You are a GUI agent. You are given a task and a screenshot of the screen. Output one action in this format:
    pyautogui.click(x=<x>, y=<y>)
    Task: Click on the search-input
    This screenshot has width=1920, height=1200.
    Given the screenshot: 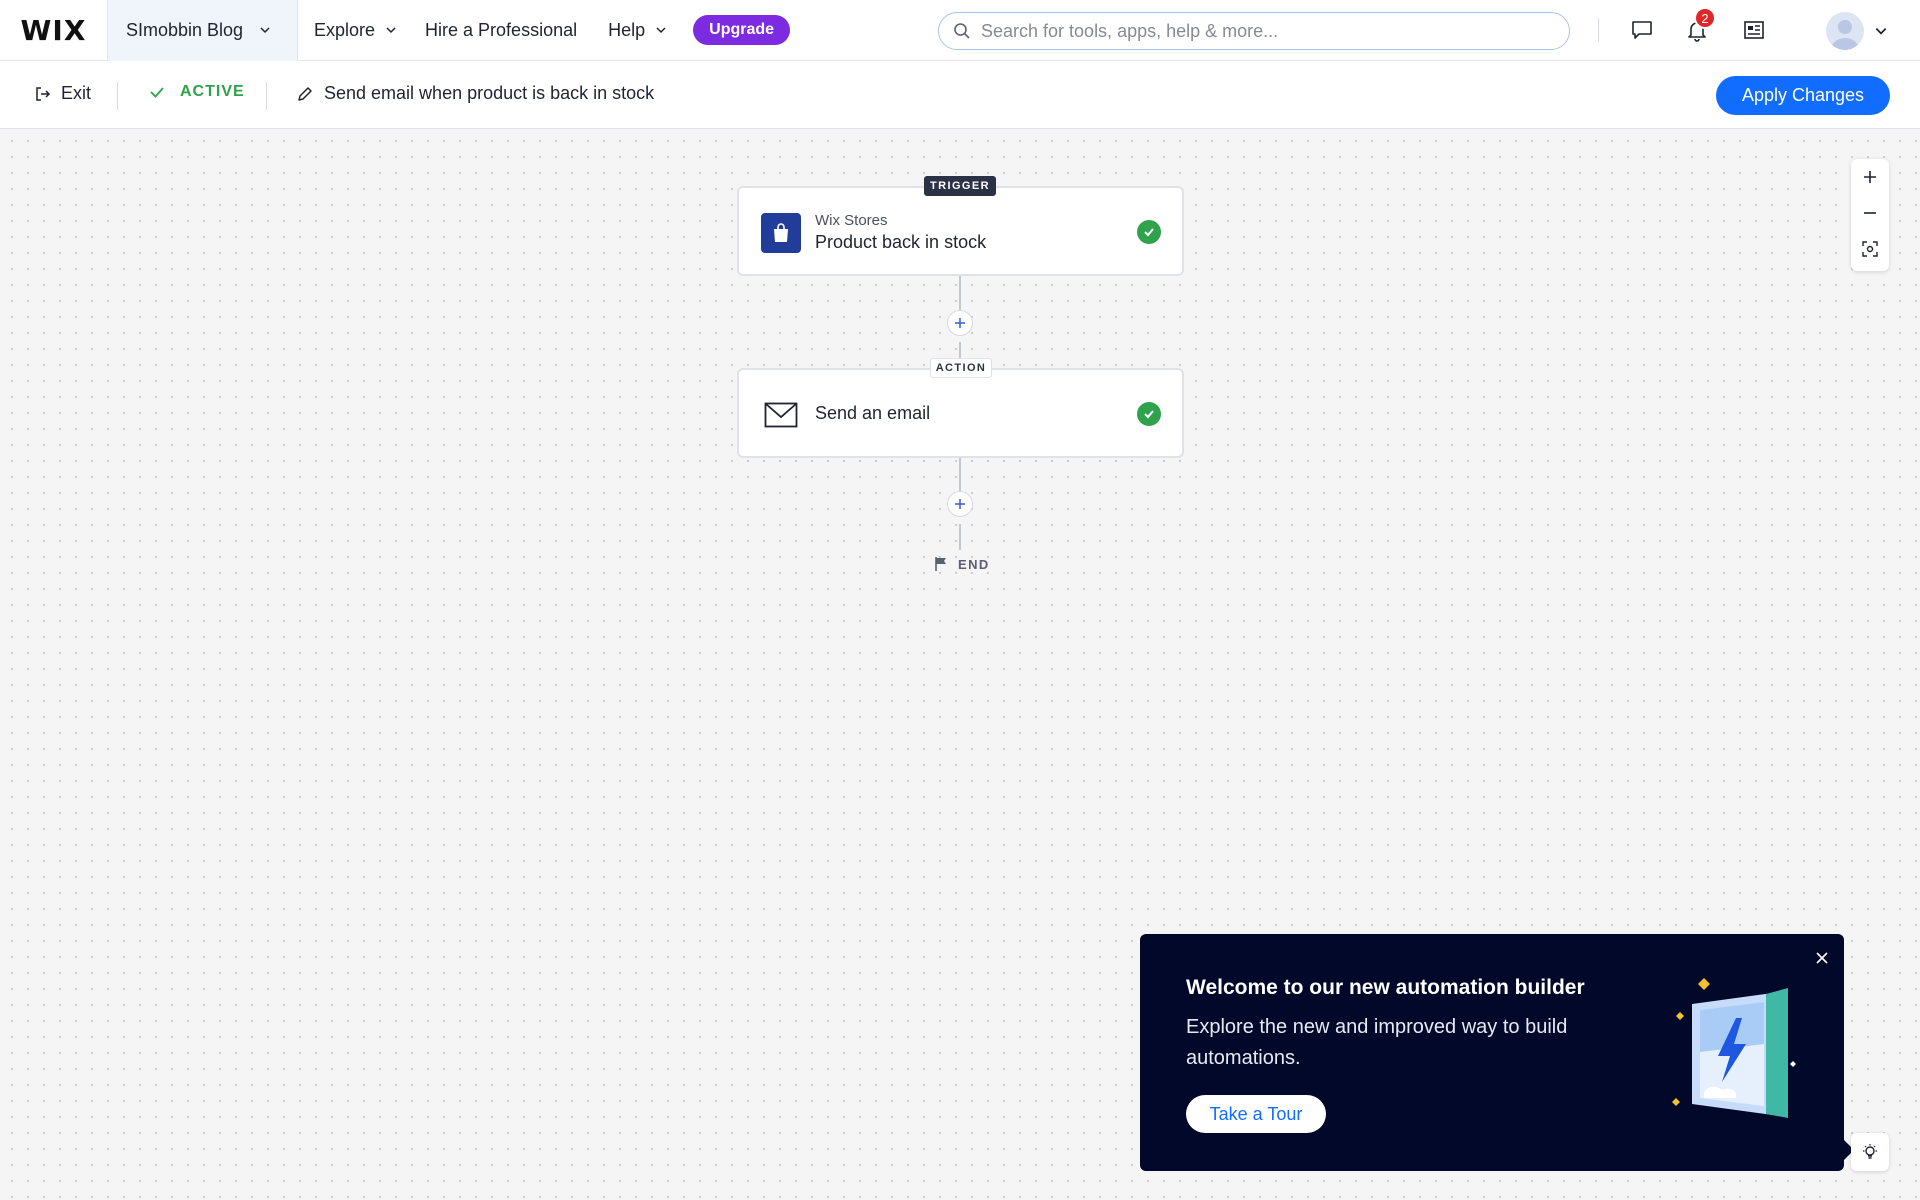 What is the action you would take?
    pyautogui.click(x=1266, y=31)
    